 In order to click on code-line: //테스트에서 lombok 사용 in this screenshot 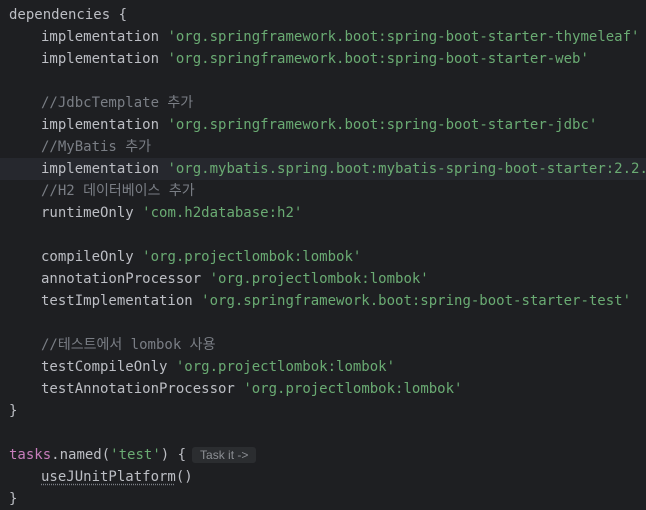, I will do `click(323, 345)`.